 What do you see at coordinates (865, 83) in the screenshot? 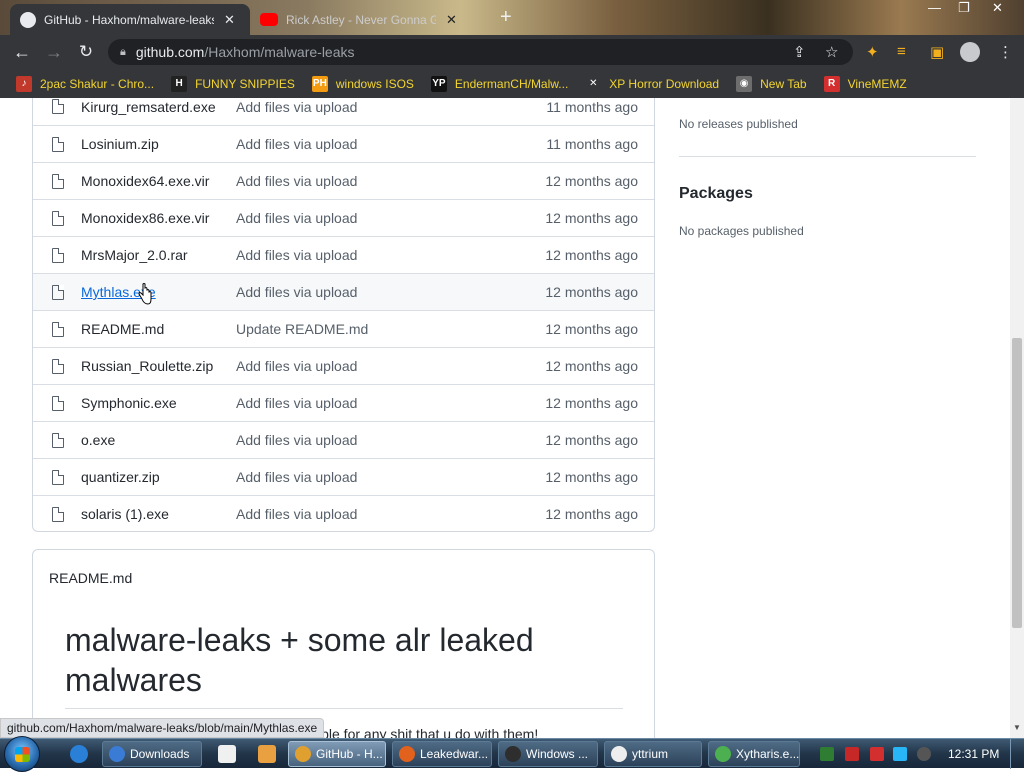
I see `bookmark-item: R VineMEMZ` at bounding box center [865, 83].